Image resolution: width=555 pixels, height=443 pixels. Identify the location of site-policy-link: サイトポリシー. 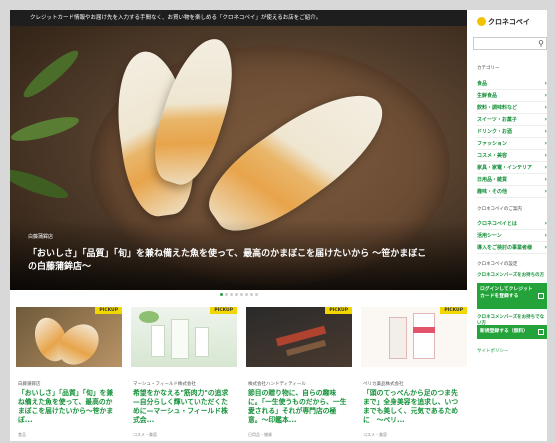
(493, 351).